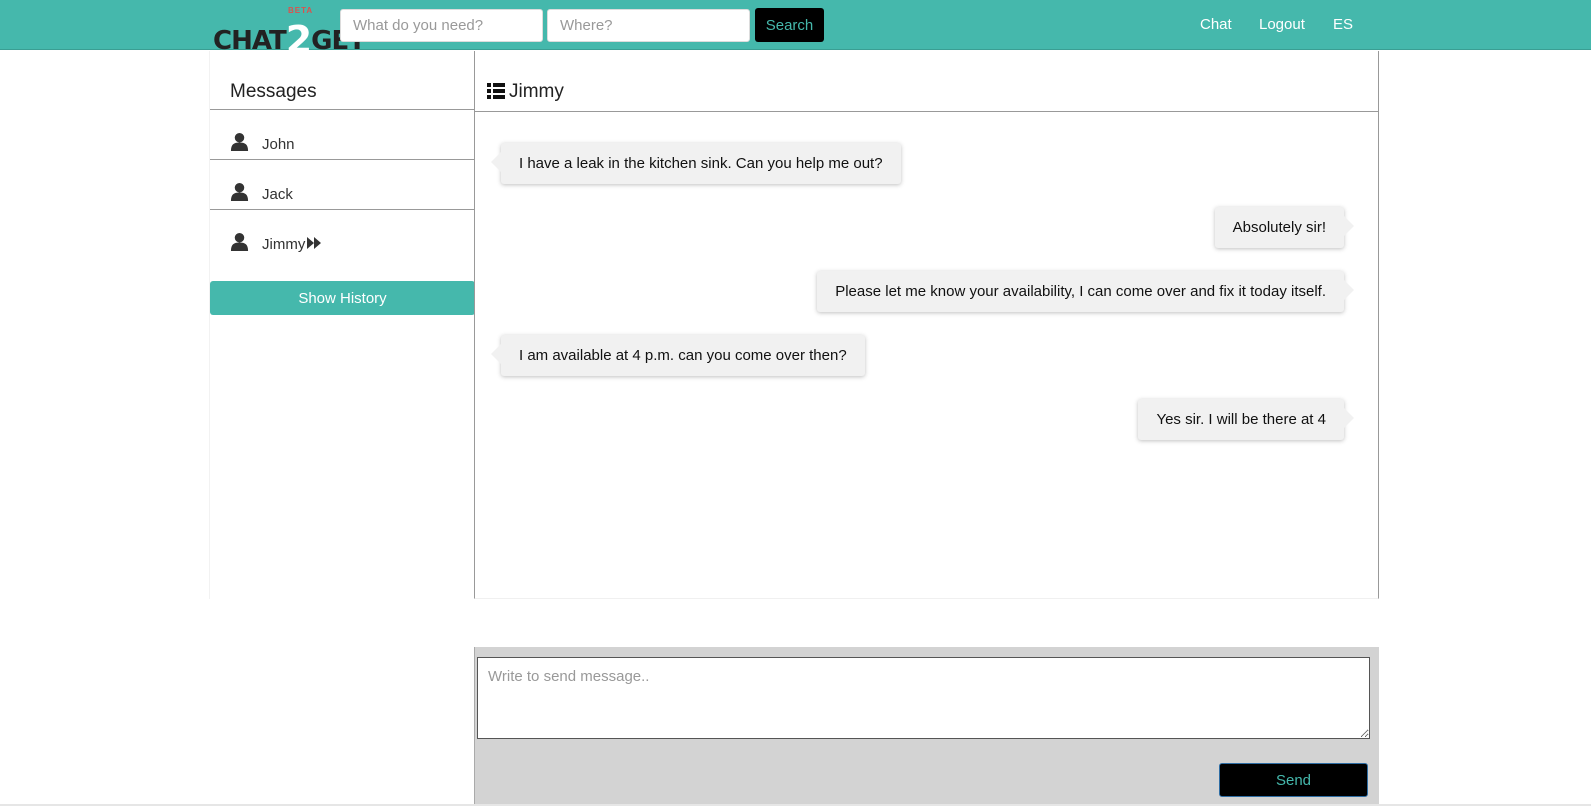  What do you see at coordinates (342, 298) in the screenshot?
I see `show-history-button: Show History` at bounding box center [342, 298].